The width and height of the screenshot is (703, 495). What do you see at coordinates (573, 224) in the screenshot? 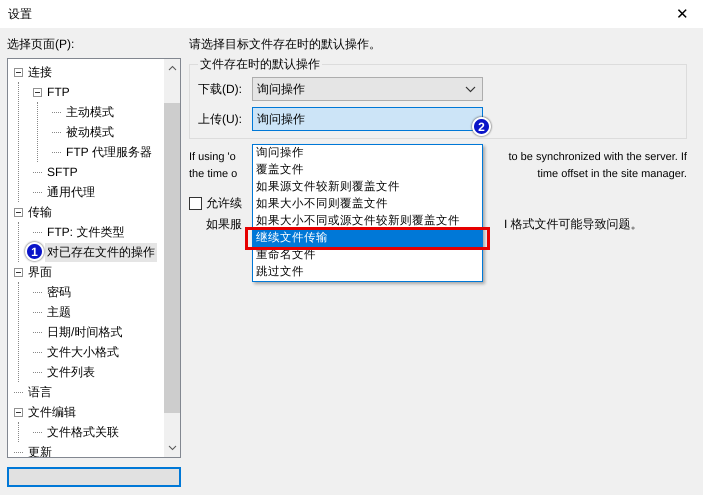
I see `hint-text: I 格式文件可能导致问题。` at bounding box center [573, 224].